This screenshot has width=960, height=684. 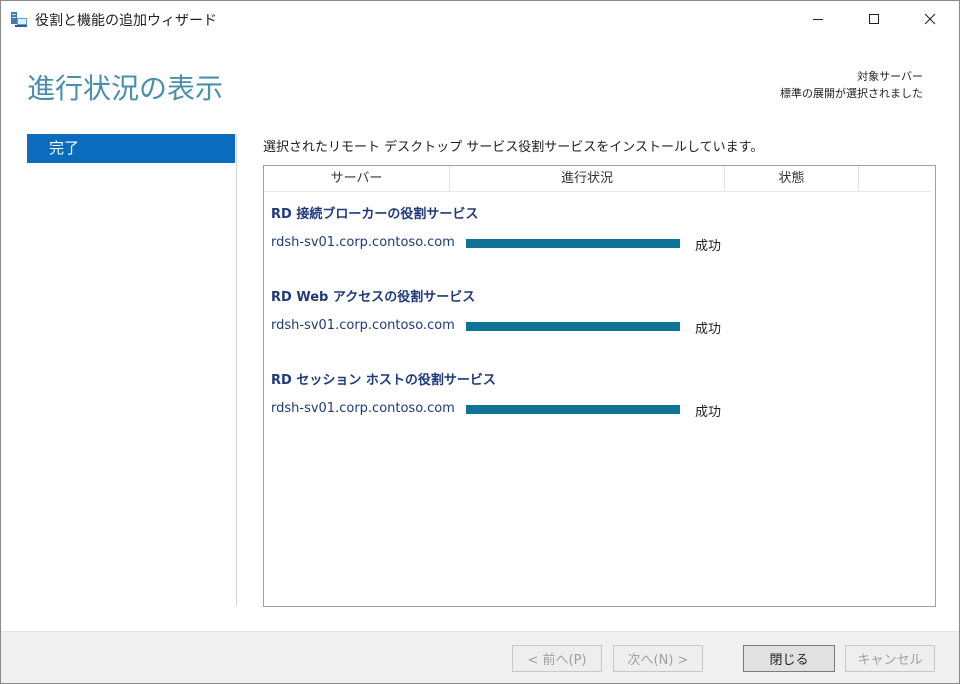 What do you see at coordinates (373, 297) in the screenshot?
I see `group-title-web-access: RD Web アクセスの役割サービス` at bounding box center [373, 297].